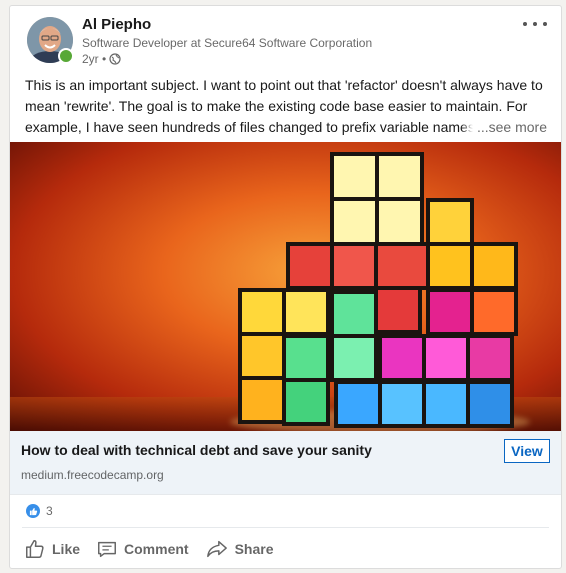 Image resolution: width=566 pixels, height=573 pixels. I want to click on author-name: Al Piepho, so click(116, 24).